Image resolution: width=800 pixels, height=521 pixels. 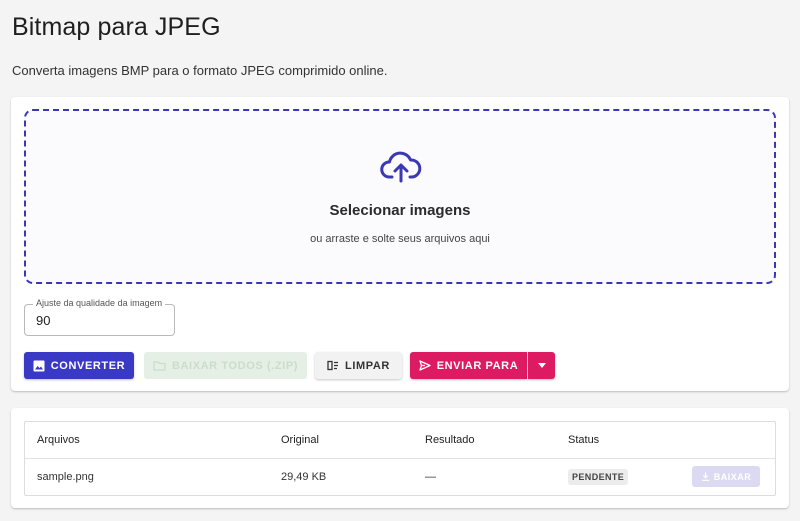 What do you see at coordinates (58, 440) in the screenshot?
I see `column-header-files: Arquivos` at bounding box center [58, 440].